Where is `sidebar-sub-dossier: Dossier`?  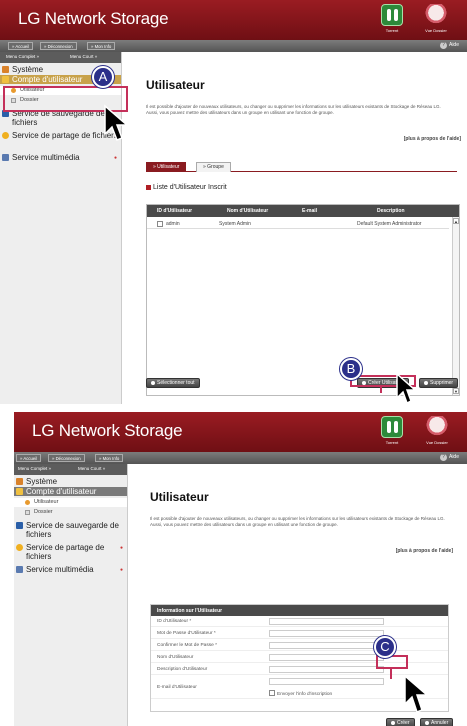
sidebar-sub-dossier: Dossier is located at coordinates (70, 512).